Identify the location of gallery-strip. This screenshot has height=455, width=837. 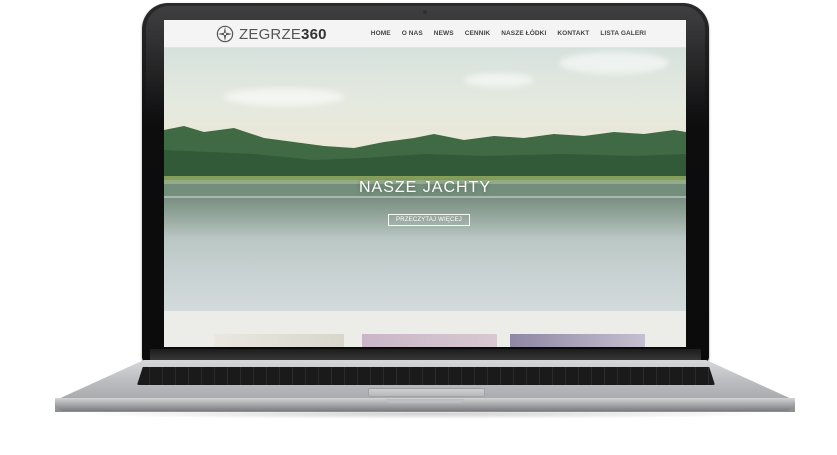
(425, 329).